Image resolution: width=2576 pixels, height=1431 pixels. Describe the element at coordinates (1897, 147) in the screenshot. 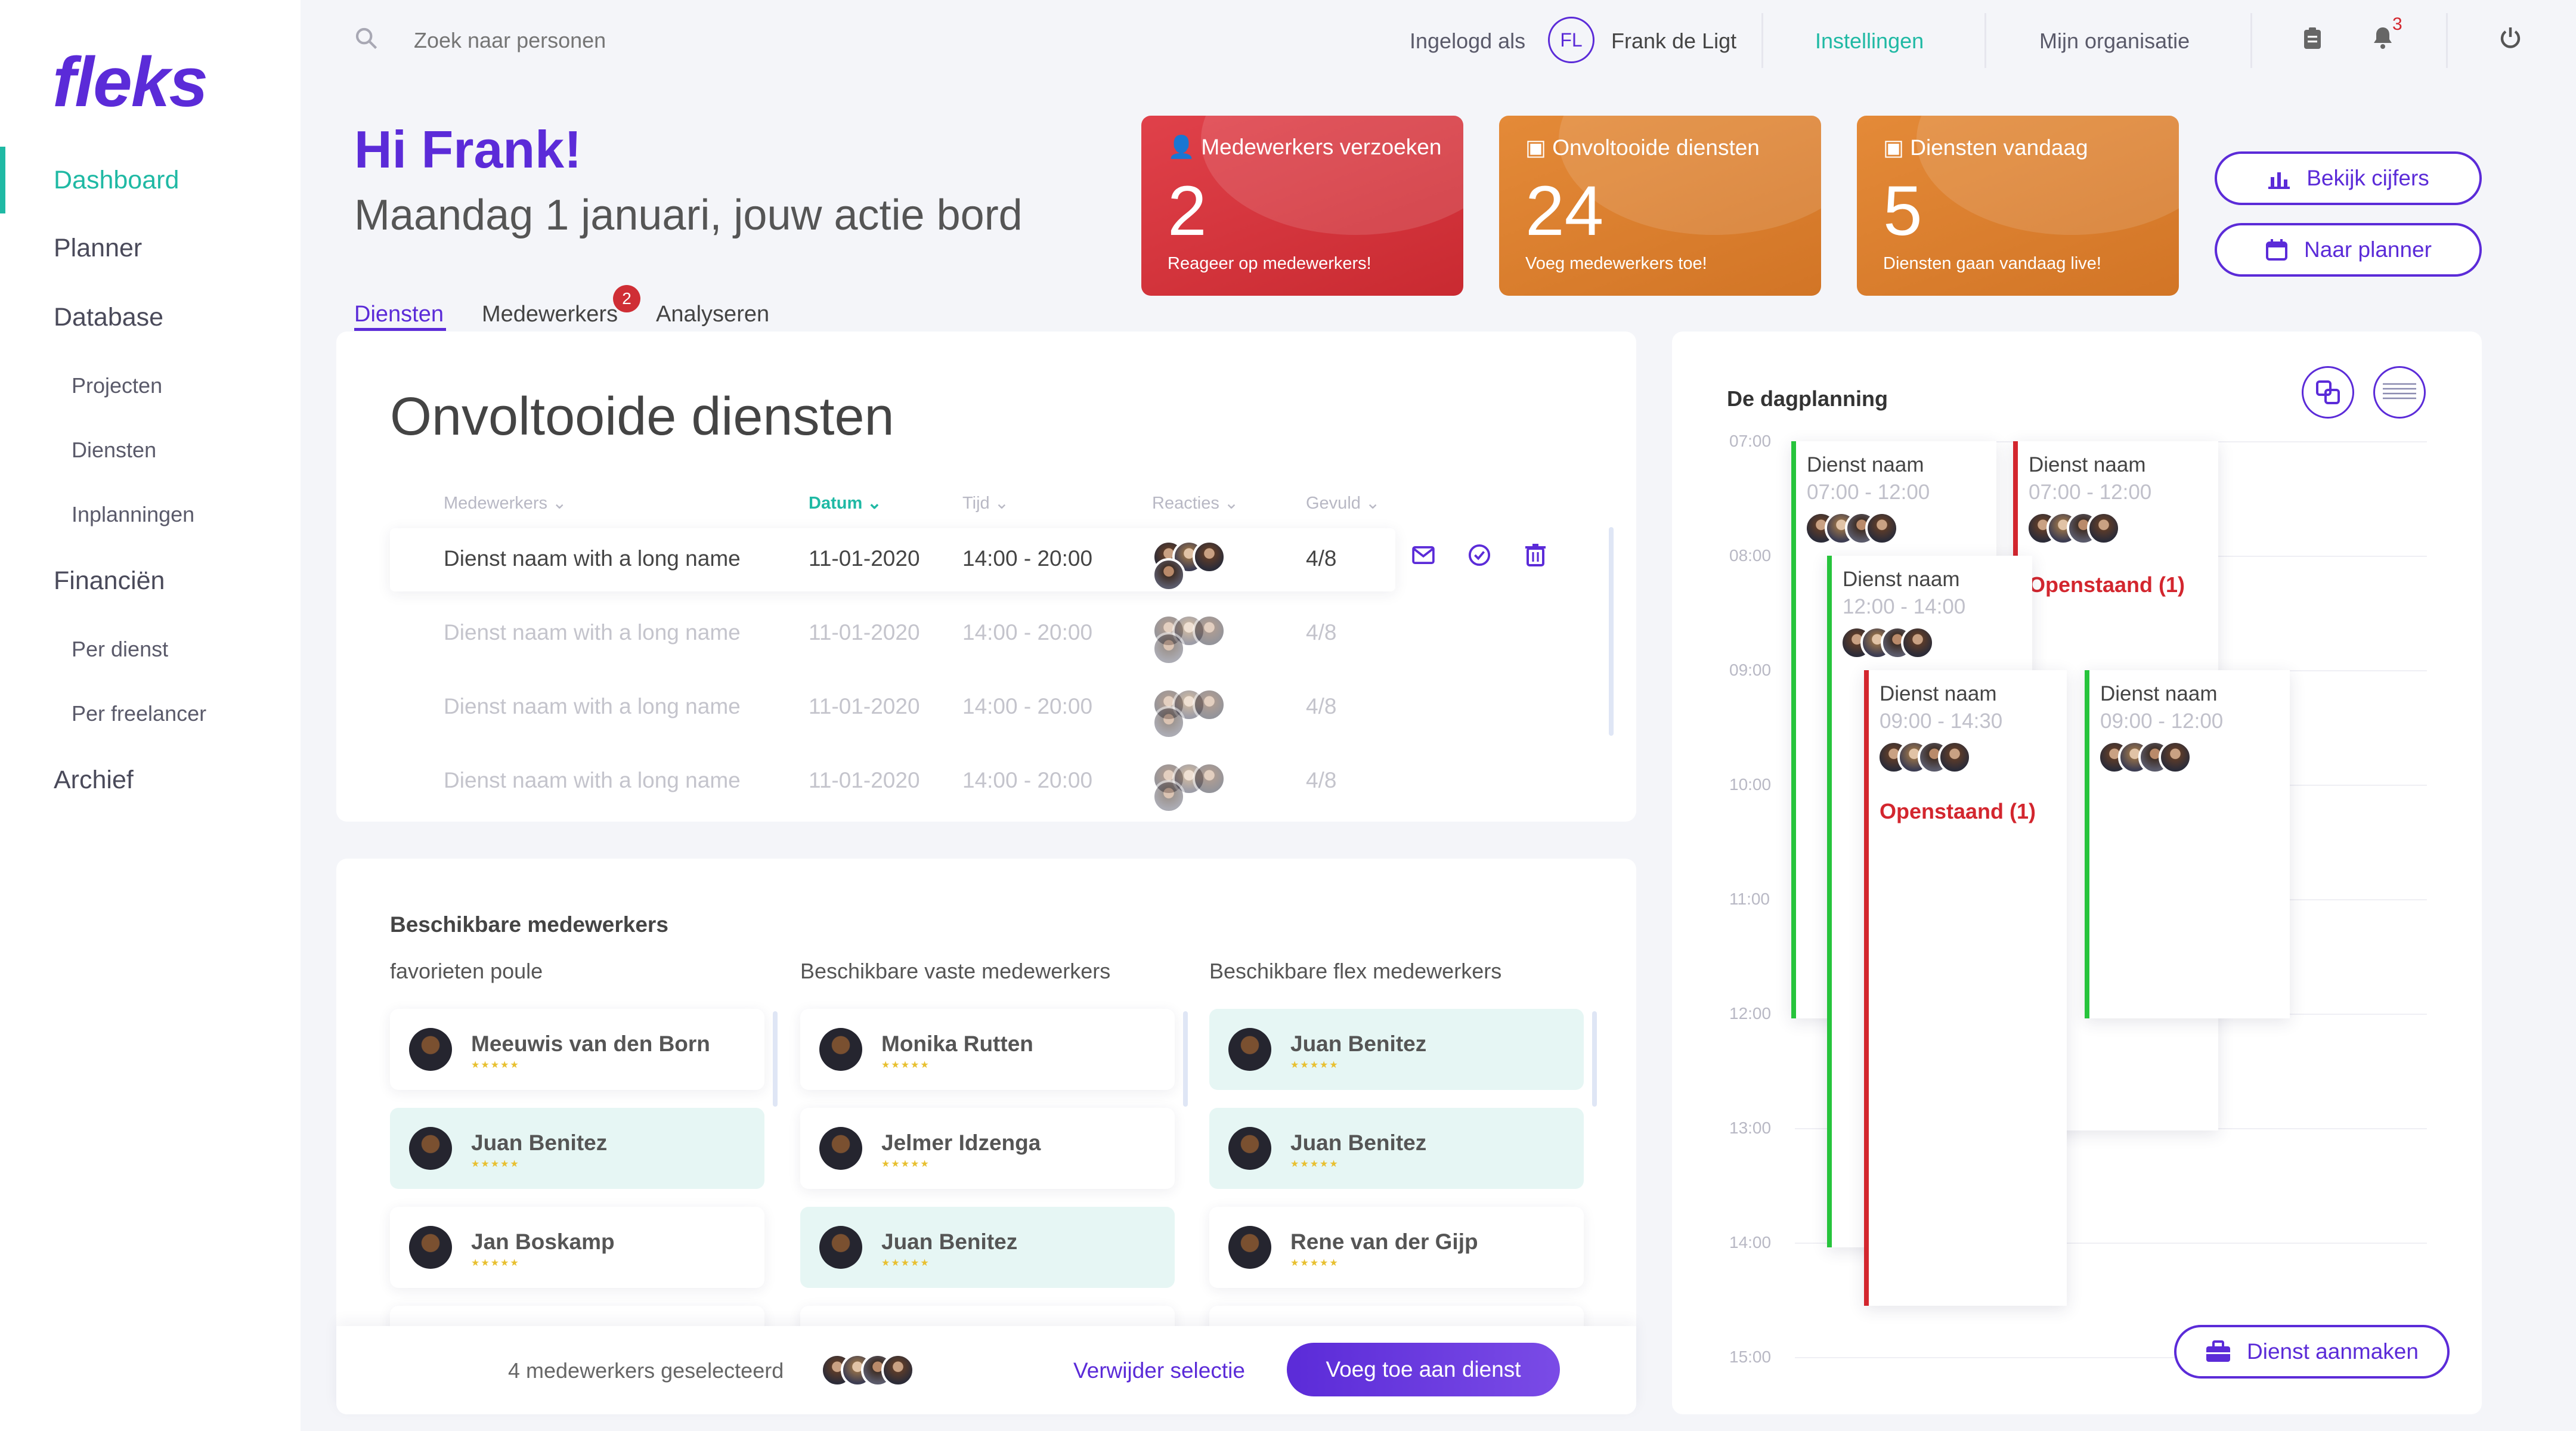

I see `document-icon: ▣` at that location.